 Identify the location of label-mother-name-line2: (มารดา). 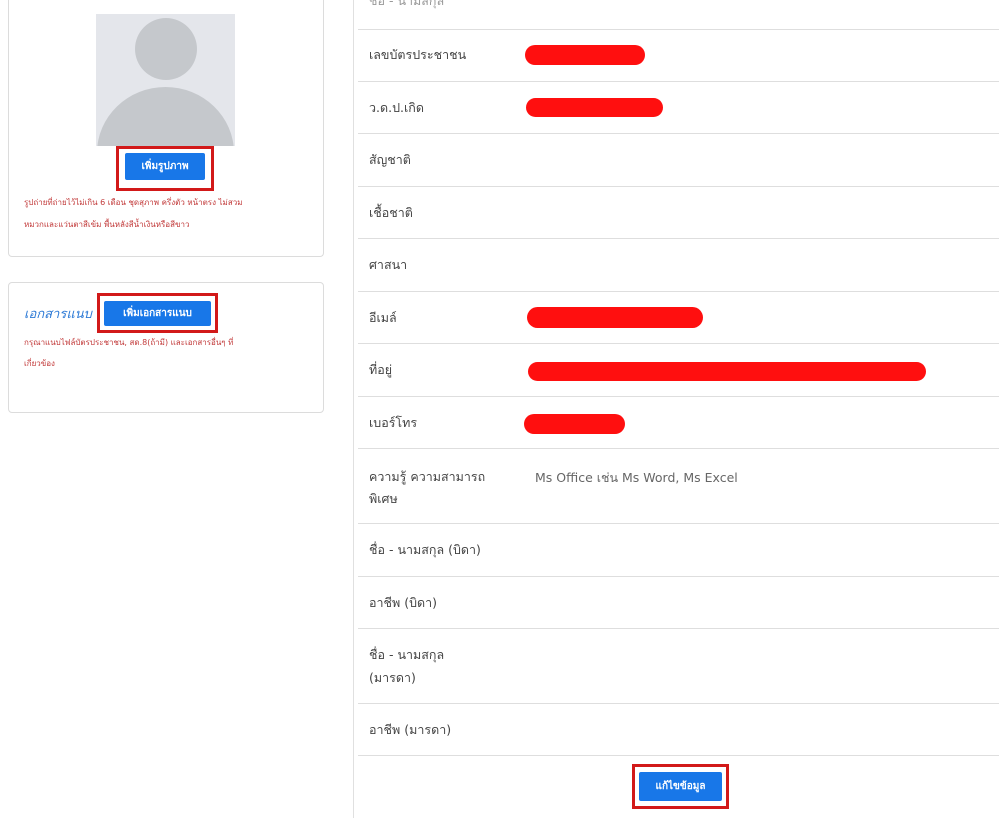
(392, 677).